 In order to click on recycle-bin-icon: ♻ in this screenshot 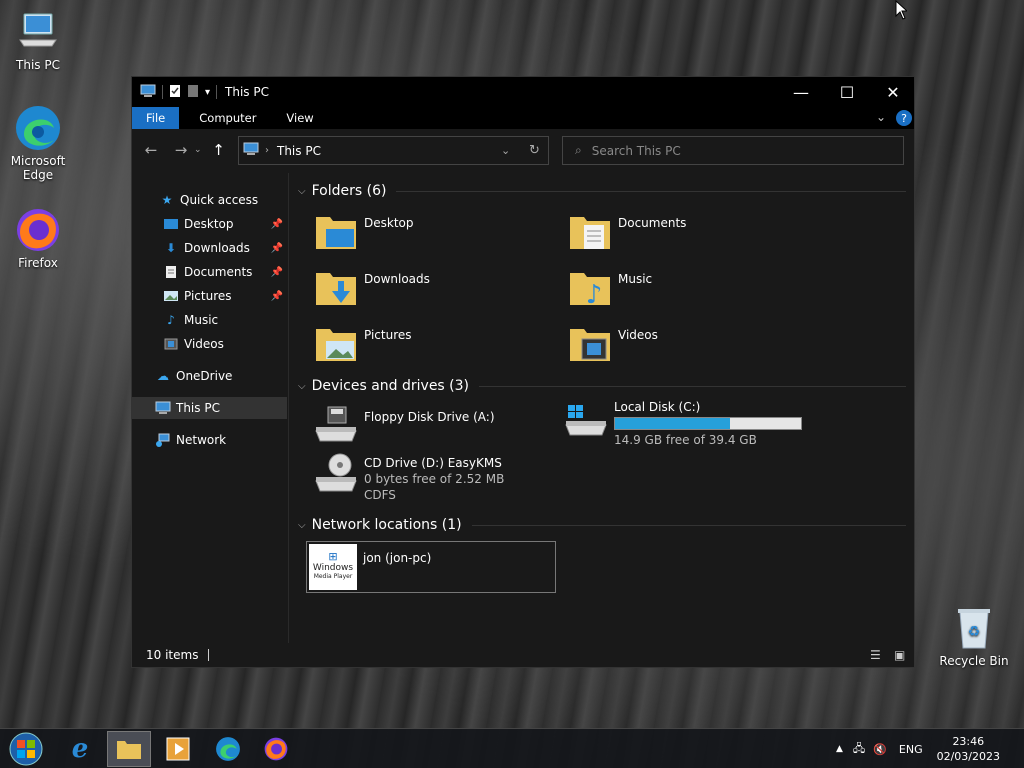, I will do `click(974, 628)`.